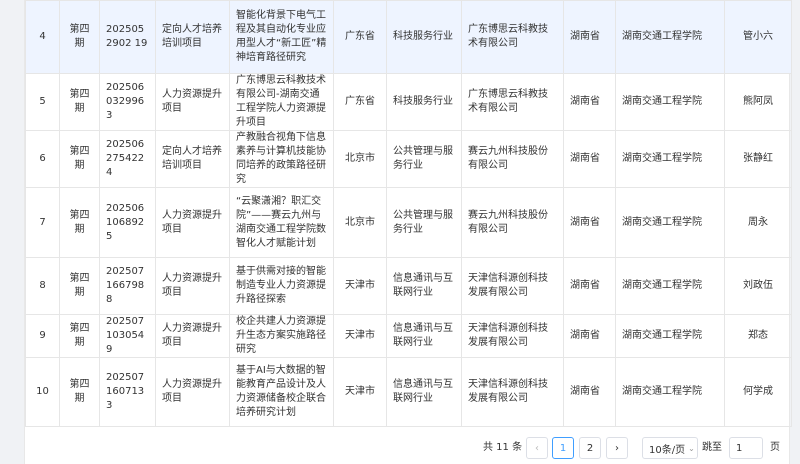 The width and height of the screenshot is (800, 464). I want to click on project-title-cell: “云聚潇湘？职汇交院”——赛云九州与湖南交通工程学院数智化人才赋能计划, so click(281, 222).